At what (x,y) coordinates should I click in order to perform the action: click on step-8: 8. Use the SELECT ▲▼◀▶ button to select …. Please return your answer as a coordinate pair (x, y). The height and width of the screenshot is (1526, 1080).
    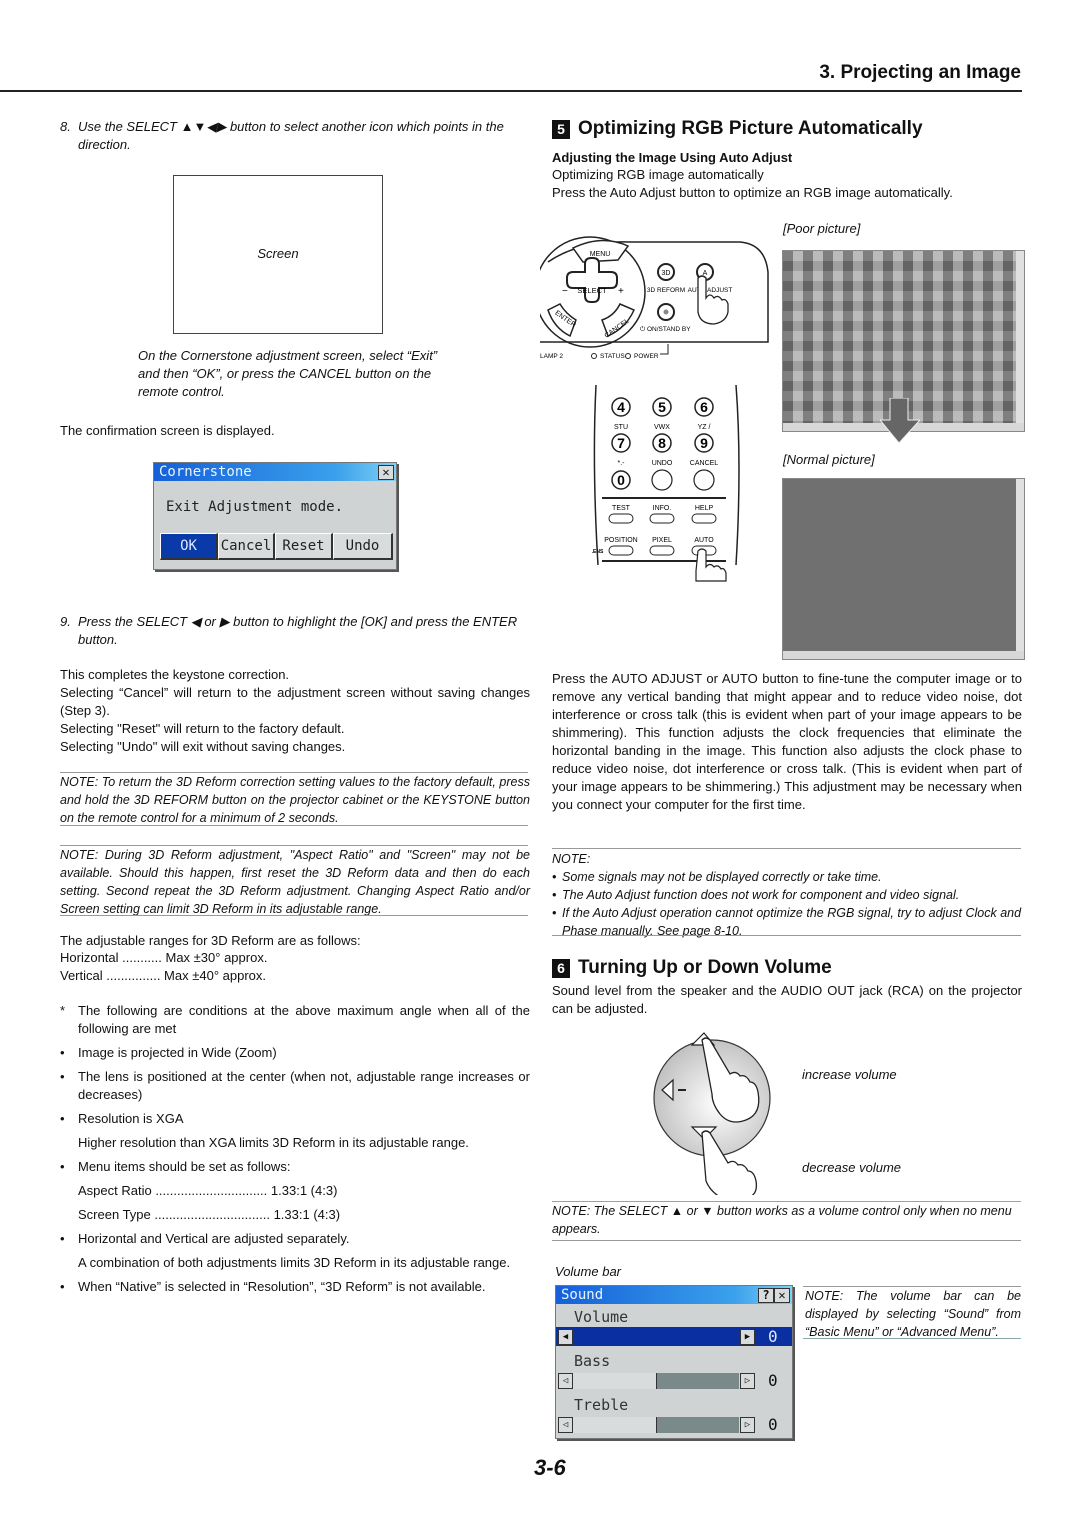
    Looking at the image, I should click on (295, 136).